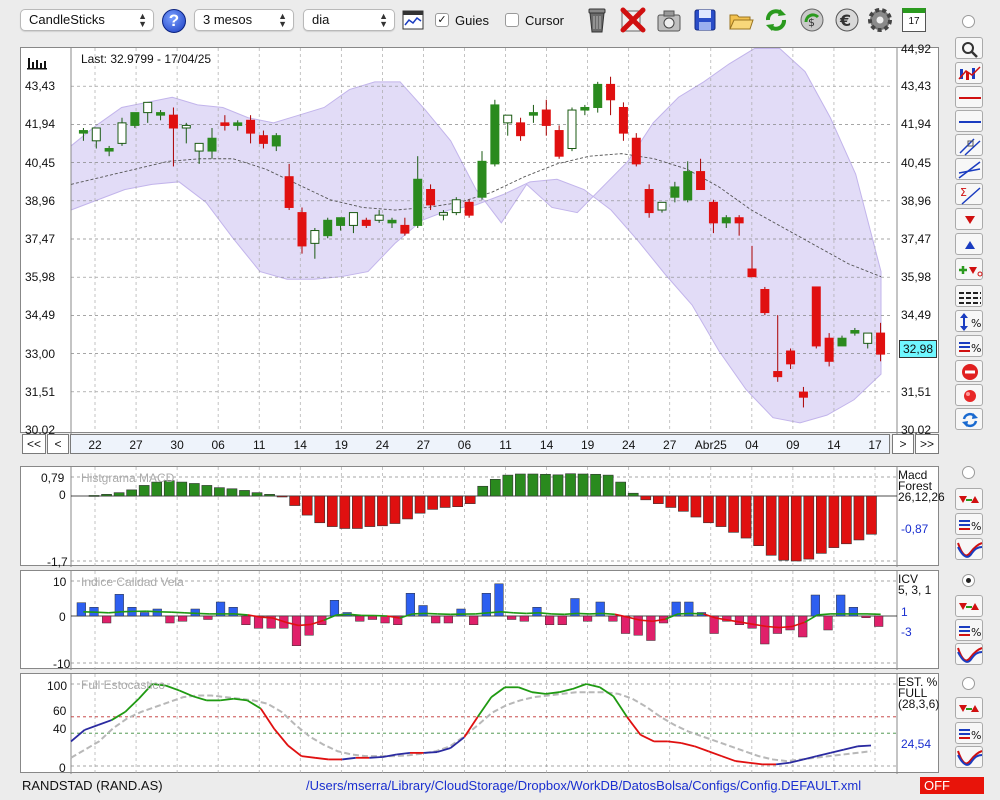 The height and width of the screenshot is (800, 1000). What do you see at coordinates (512, 20) in the screenshot?
I see `cursor-checkbox` at bounding box center [512, 20].